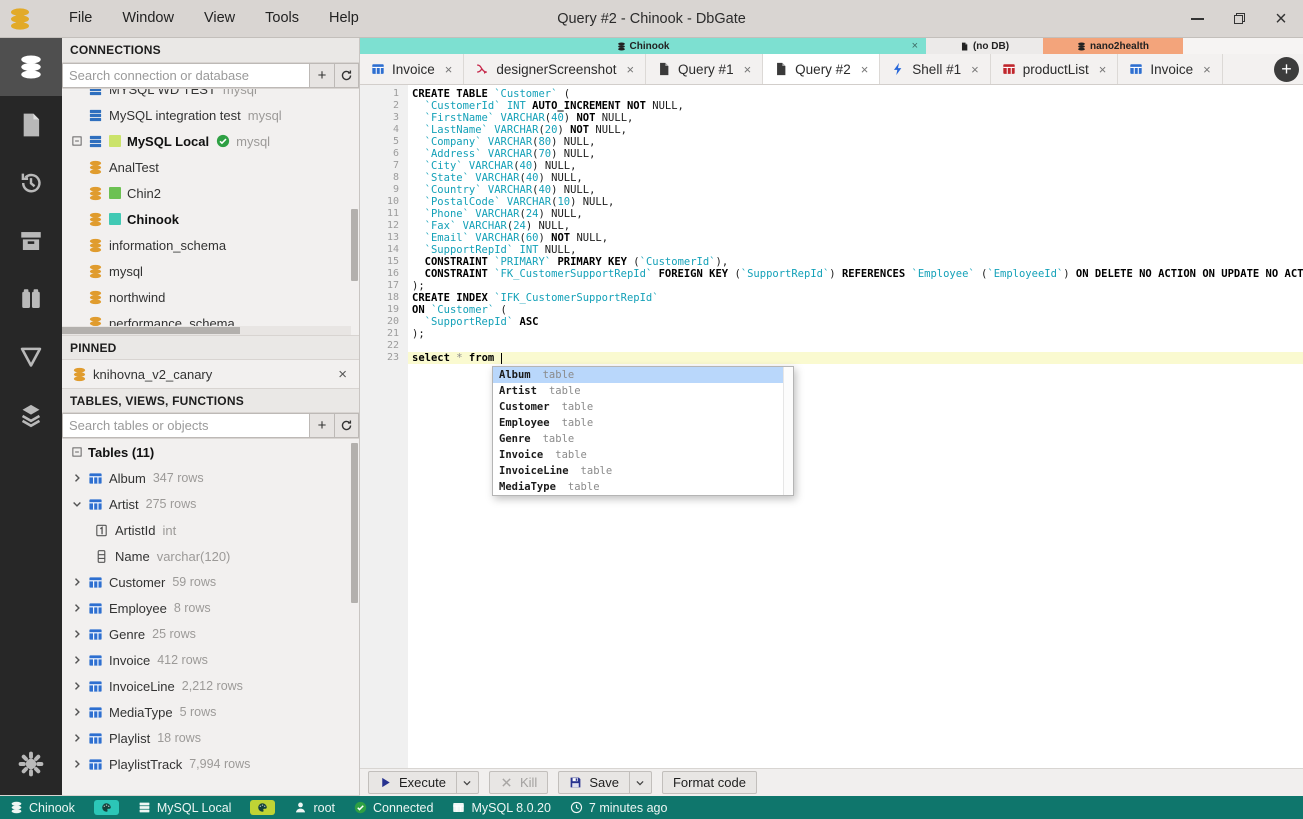 The width and height of the screenshot is (1303, 819). I want to click on activity-layers-icon, so click(31, 415).